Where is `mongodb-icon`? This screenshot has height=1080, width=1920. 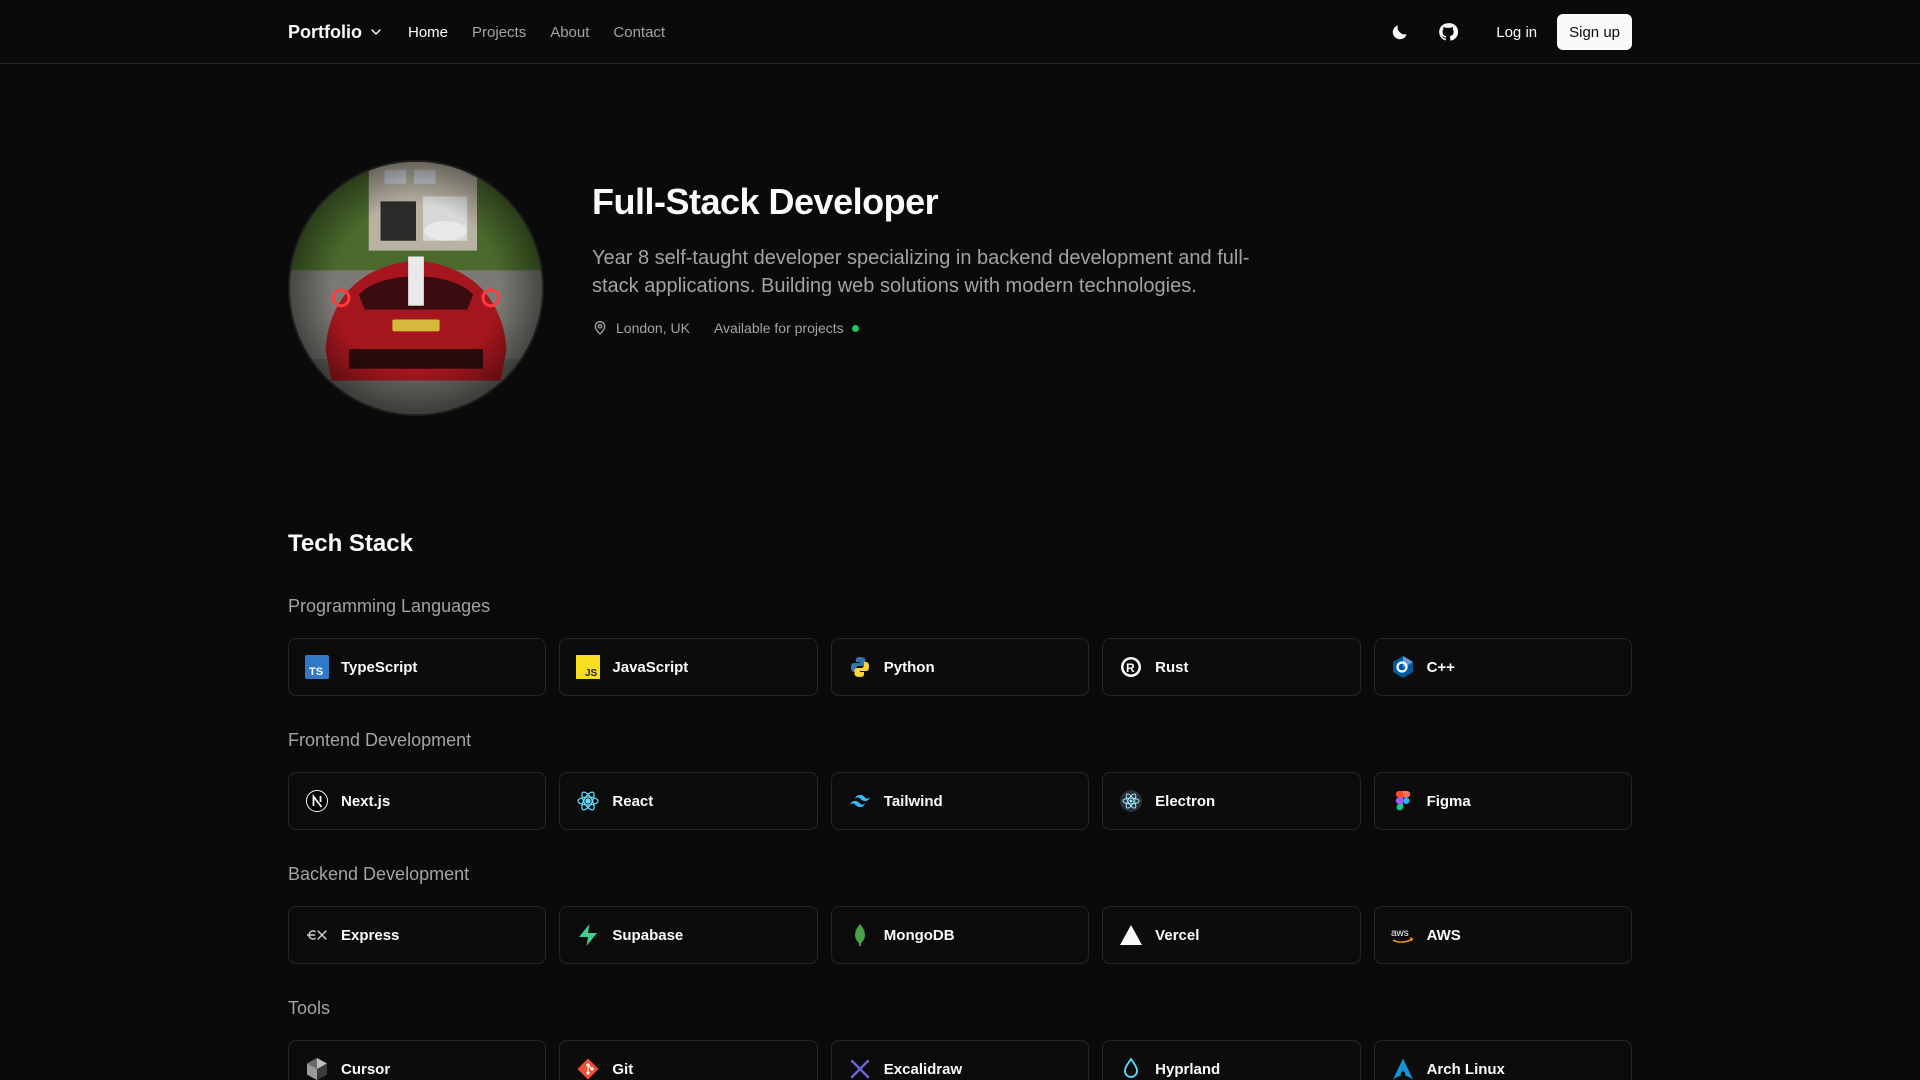
mongodb-icon is located at coordinates (860, 935).